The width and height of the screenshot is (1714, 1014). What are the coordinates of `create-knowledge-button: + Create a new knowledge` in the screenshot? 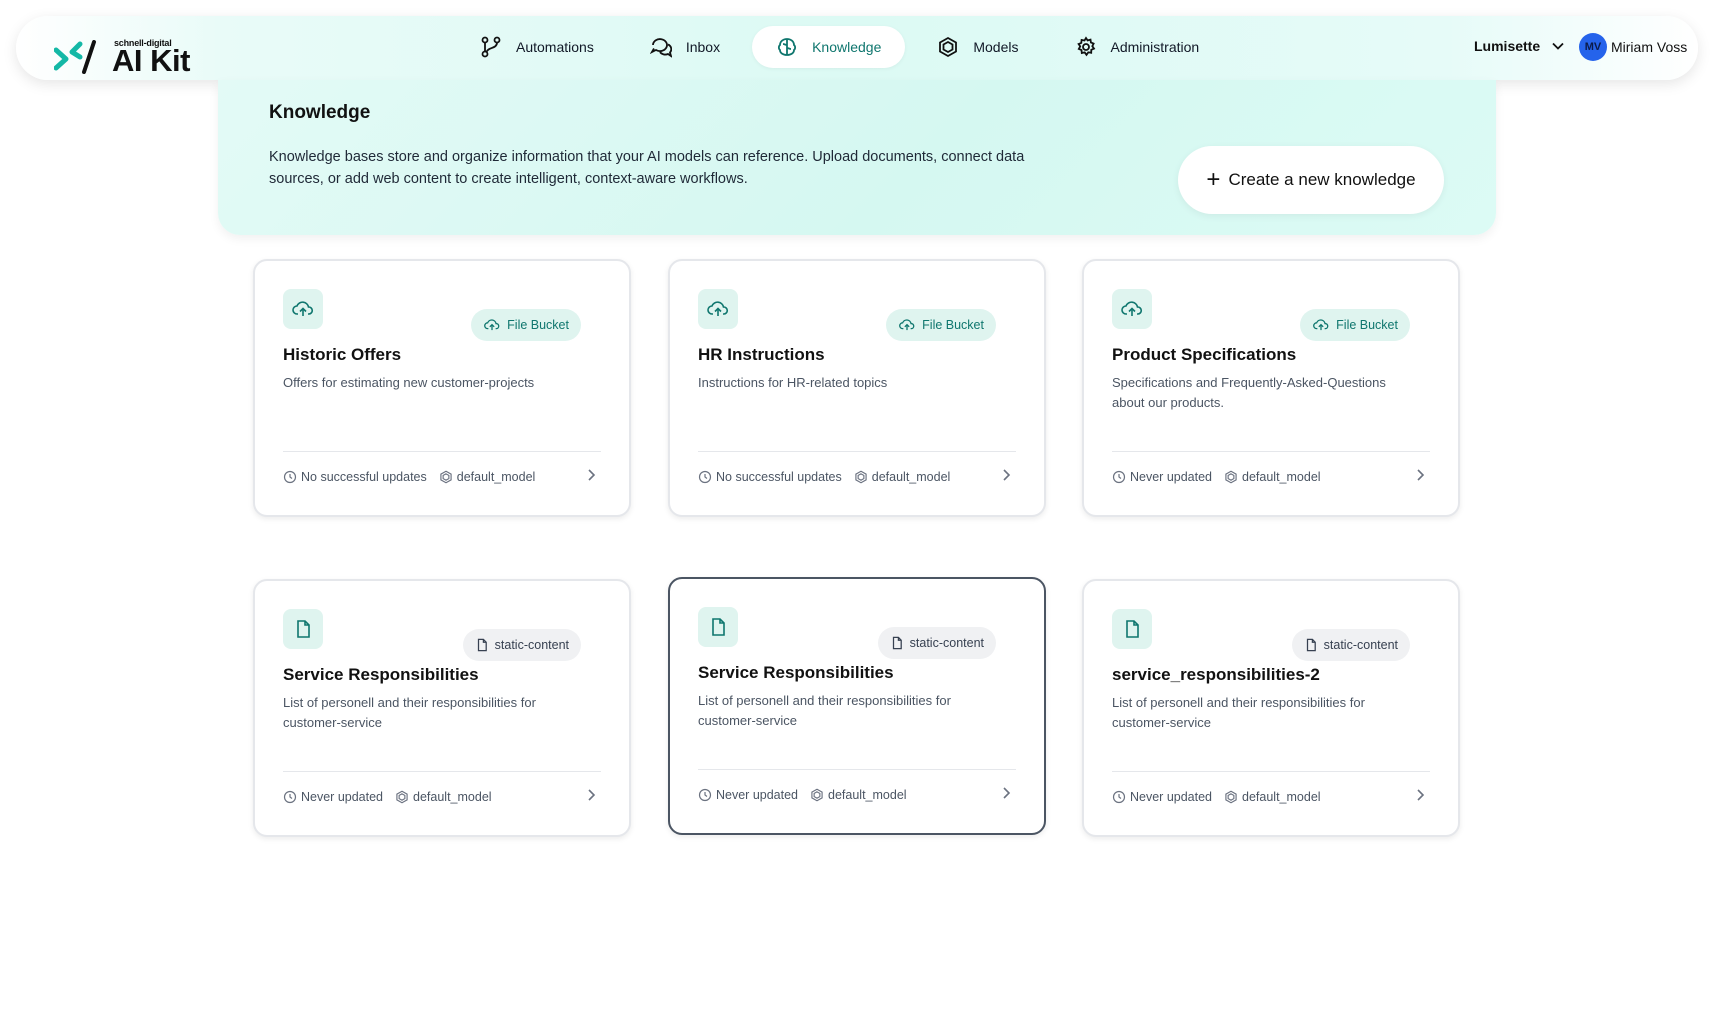 It's located at (1311, 180).